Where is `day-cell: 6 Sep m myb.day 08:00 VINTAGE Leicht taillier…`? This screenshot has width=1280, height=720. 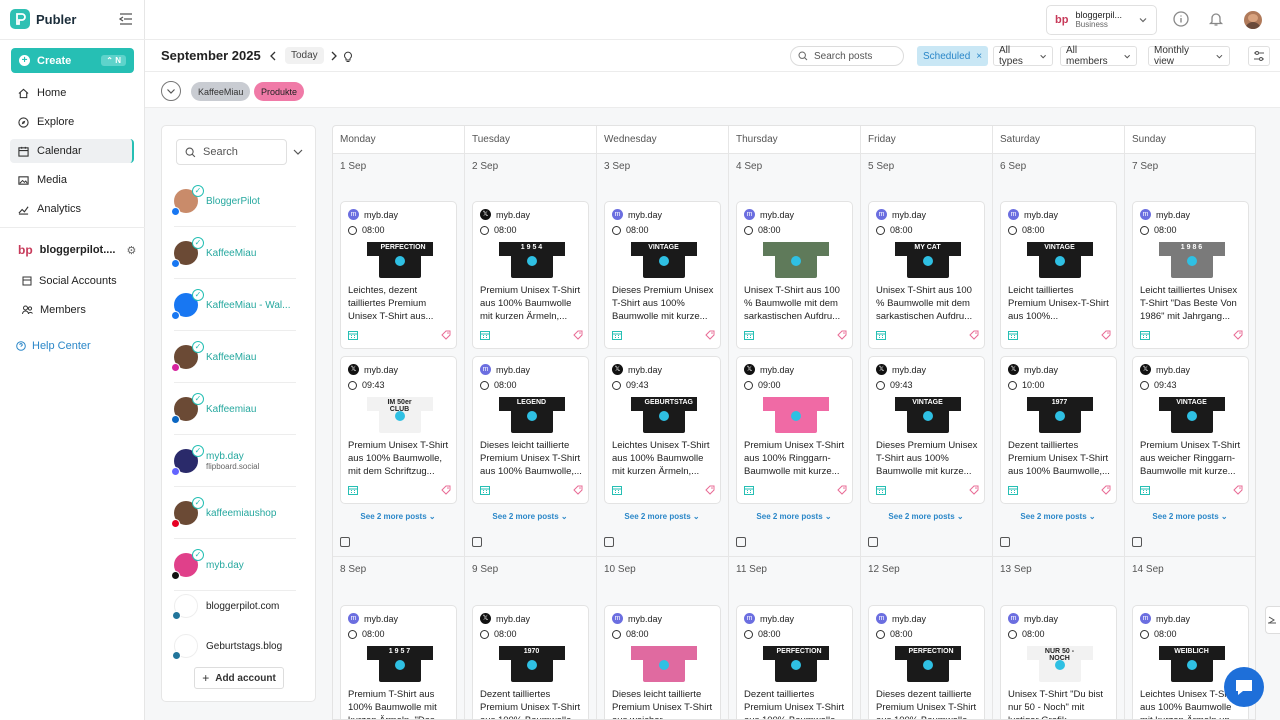
day-cell: 6 Sep m myb.day 08:00 VINTAGE Leicht taillier… is located at coordinates (1059, 355).